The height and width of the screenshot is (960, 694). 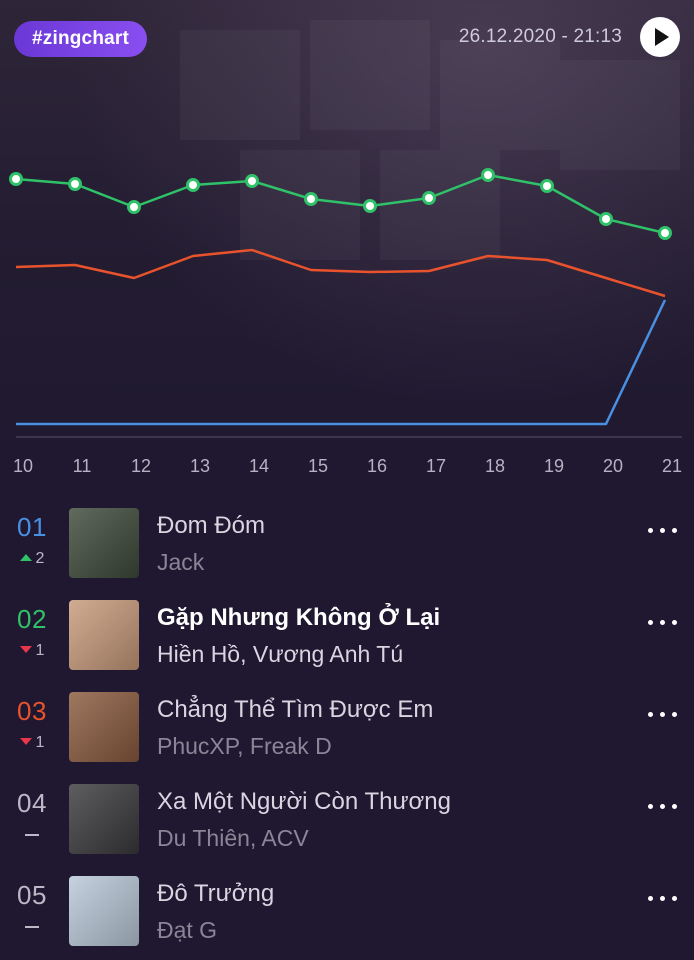 I want to click on cover-chang-the-tim-duoc-em, so click(x=104, y=727).